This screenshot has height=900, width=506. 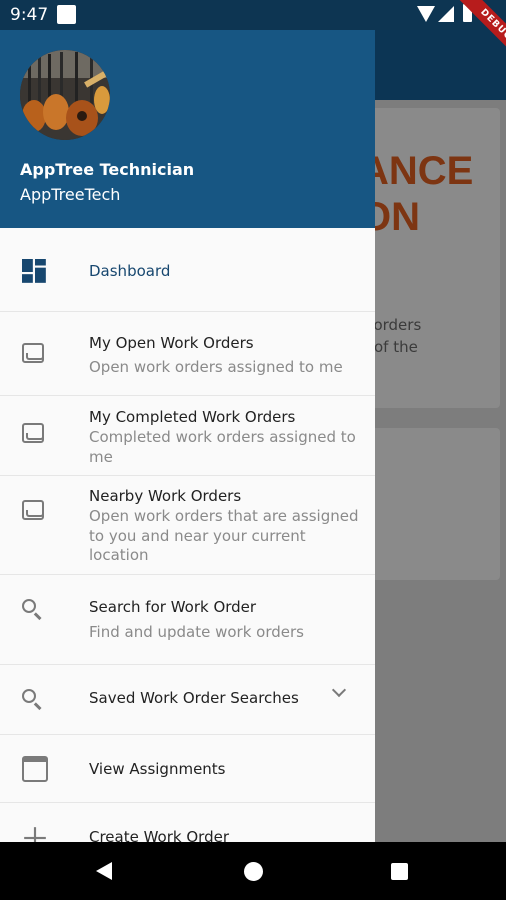 I want to click on recent-apps-icon, so click(x=399, y=871).